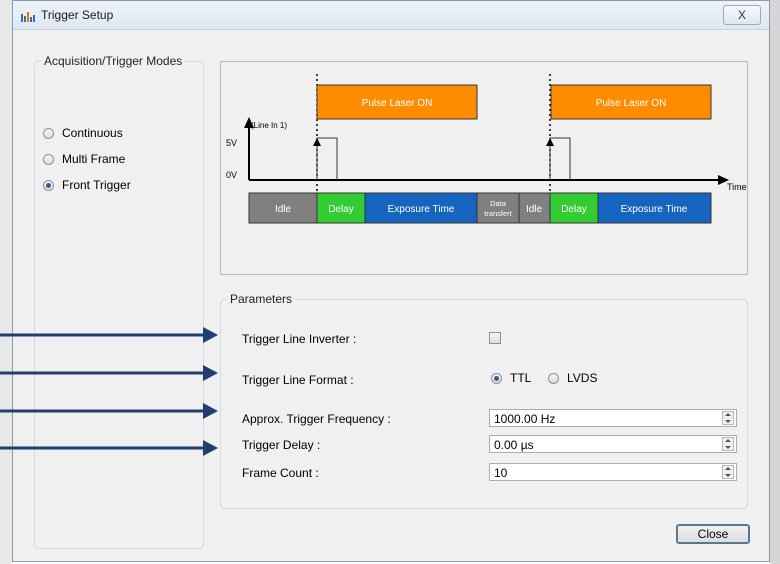  I want to click on parameters-group-title: Parameters, so click(261, 299).